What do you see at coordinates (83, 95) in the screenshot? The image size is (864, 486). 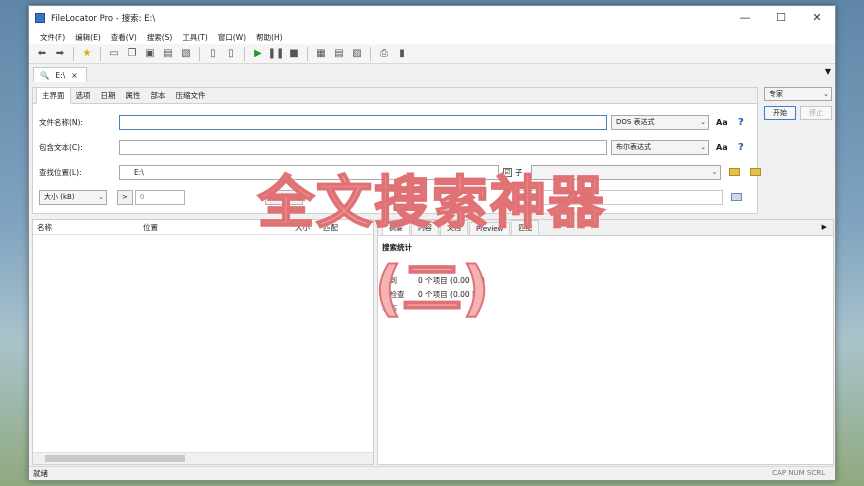 I see `tab-options: 选项` at bounding box center [83, 95].